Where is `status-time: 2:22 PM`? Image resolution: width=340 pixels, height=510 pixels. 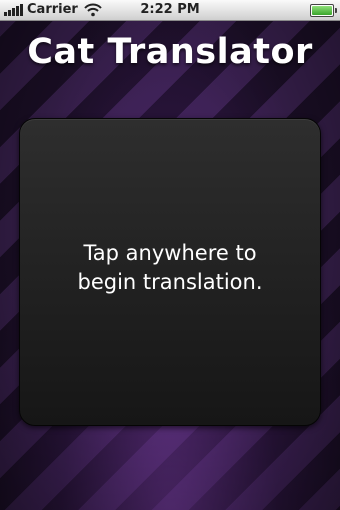
status-time: 2:22 PM is located at coordinates (170, 9).